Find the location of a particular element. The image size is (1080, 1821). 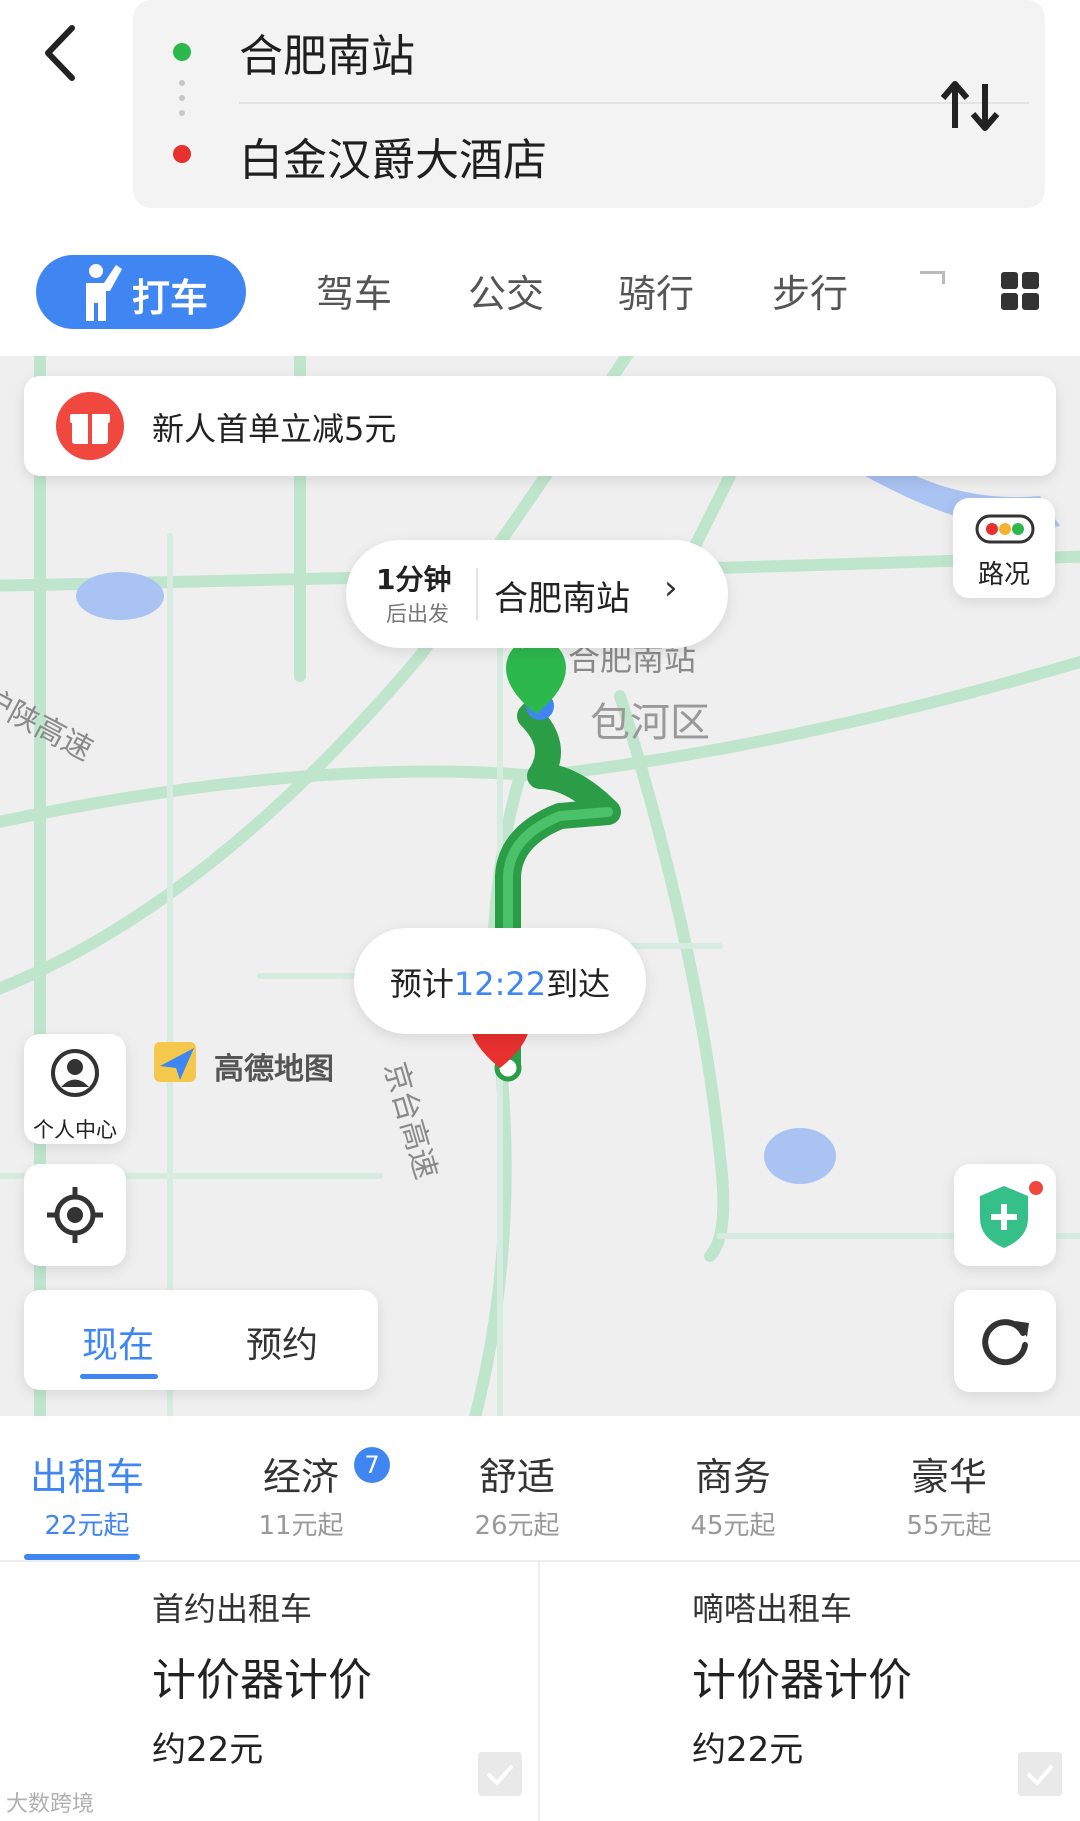

offer-card: 首约出租车 计价器计价 约22元 is located at coordinates (269, 1691).